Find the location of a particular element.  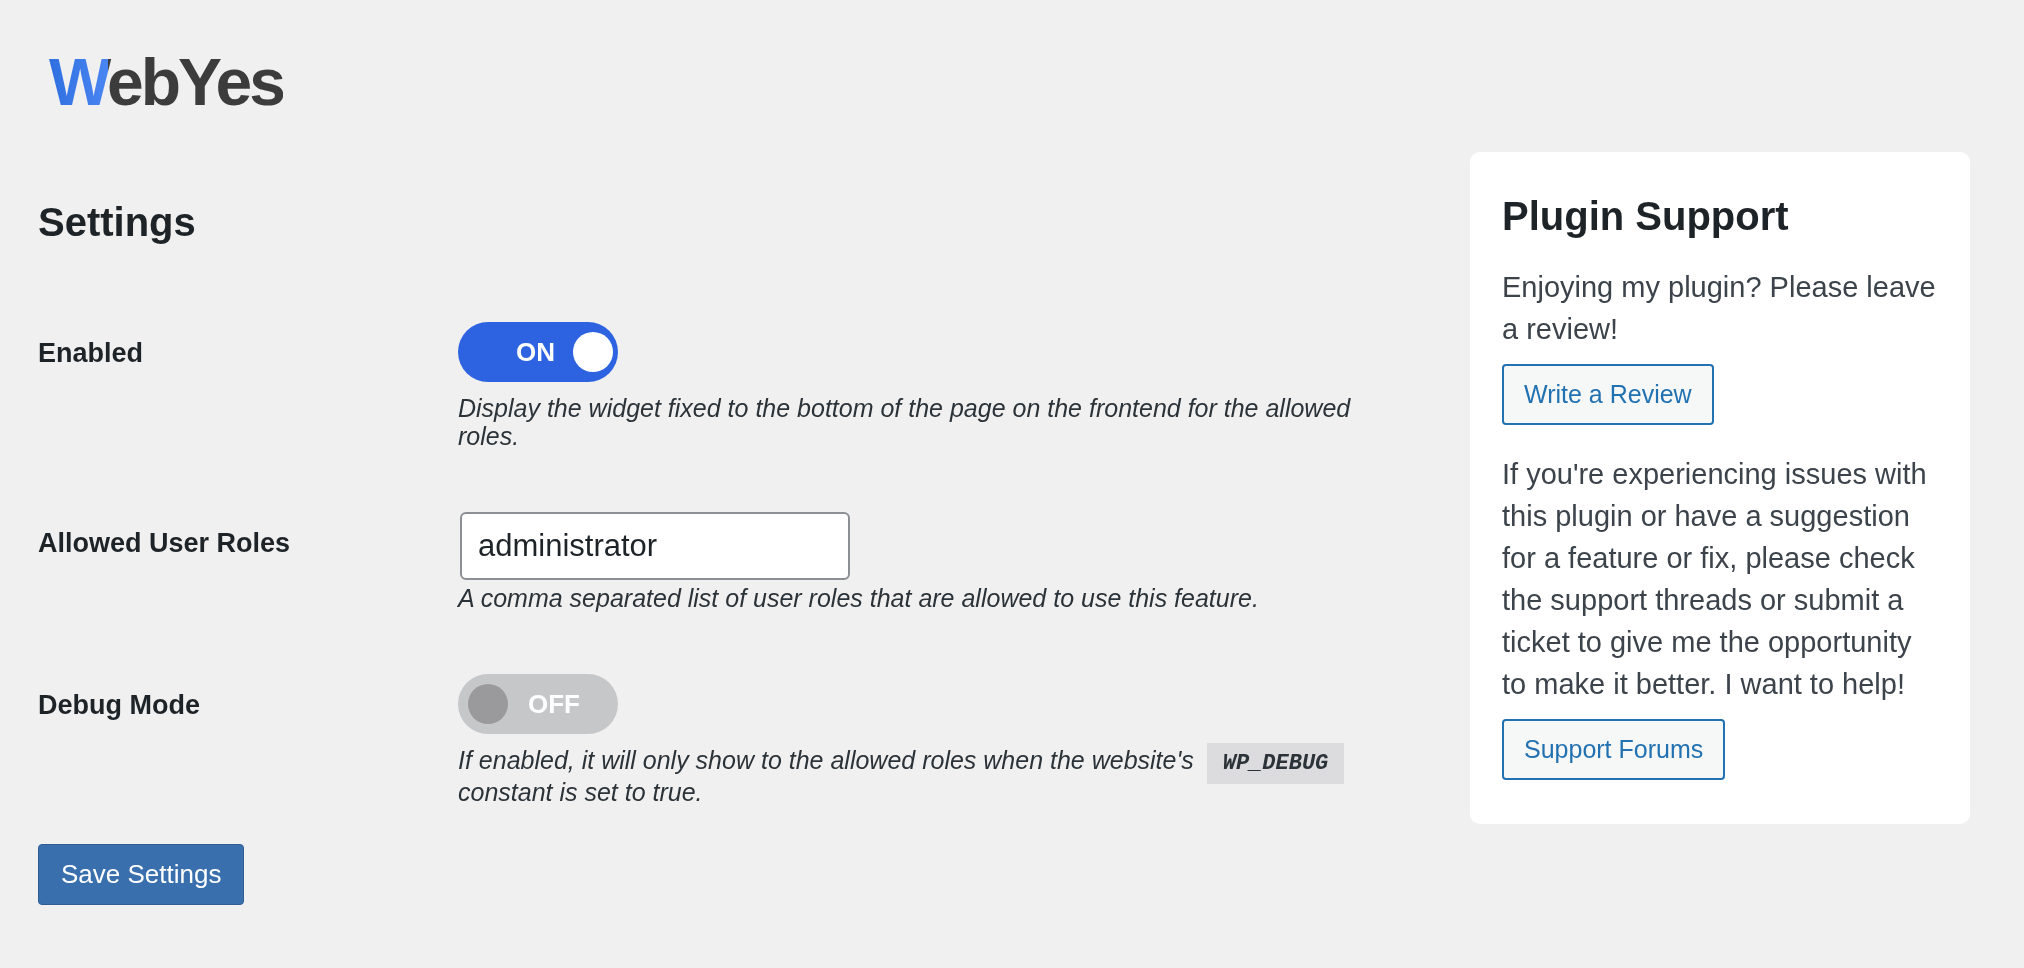

field-description: Display the widget fixed to the bottom of the page on the frontend for the allowed roles. is located at coordinates (904, 422).